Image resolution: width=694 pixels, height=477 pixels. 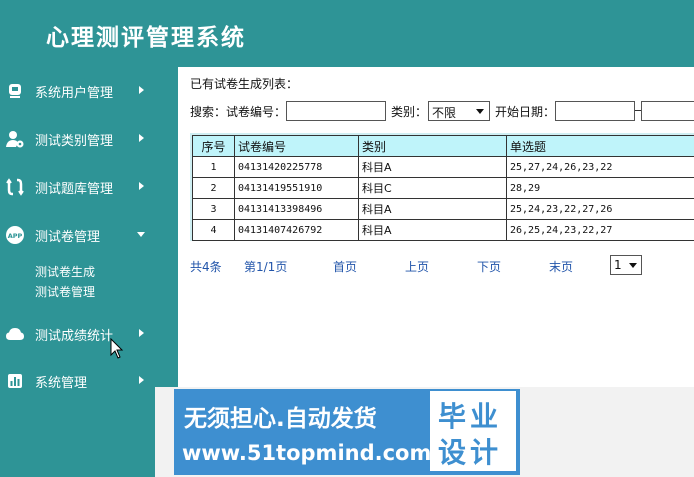 What do you see at coordinates (213, 230) in the screenshot?
I see `row-number: 4` at bounding box center [213, 230].